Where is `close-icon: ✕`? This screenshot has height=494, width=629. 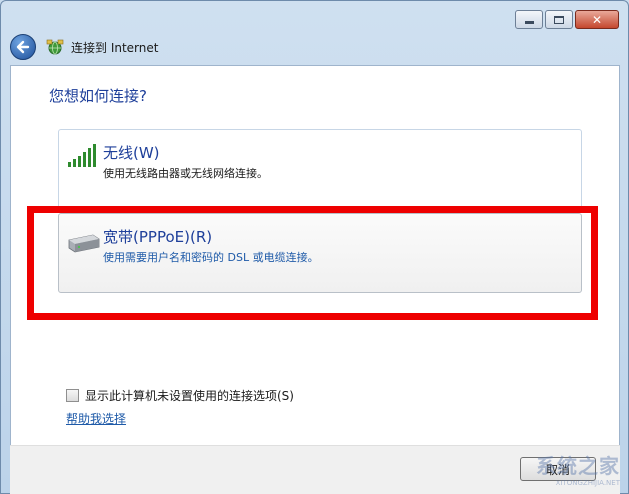
close-icon: ✕ is located at coordinates (597, 19).